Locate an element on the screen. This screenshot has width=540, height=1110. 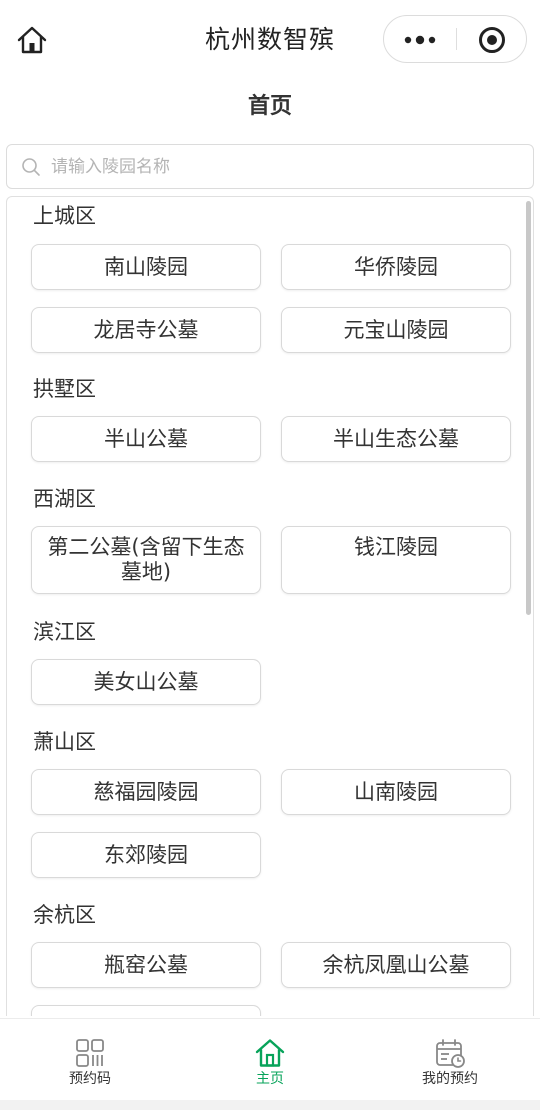
cemetery-button: 元宝山陵园 is located at coordinates (396, 330).